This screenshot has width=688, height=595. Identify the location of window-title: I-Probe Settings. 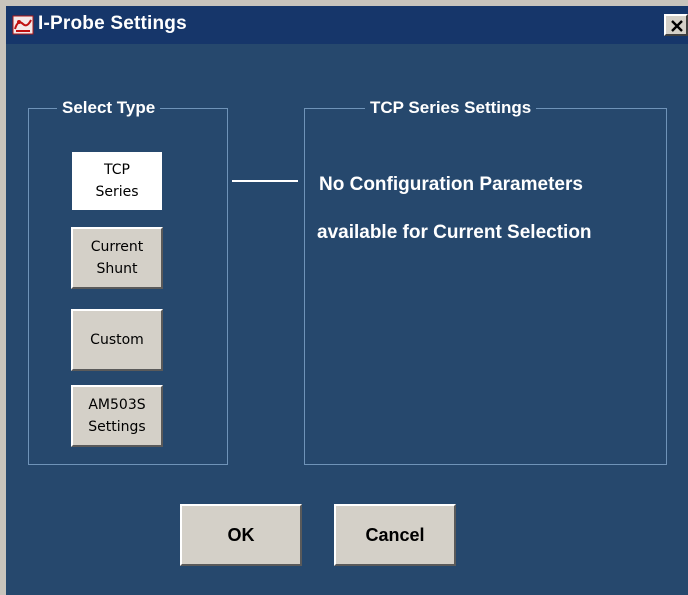
(112, 23).